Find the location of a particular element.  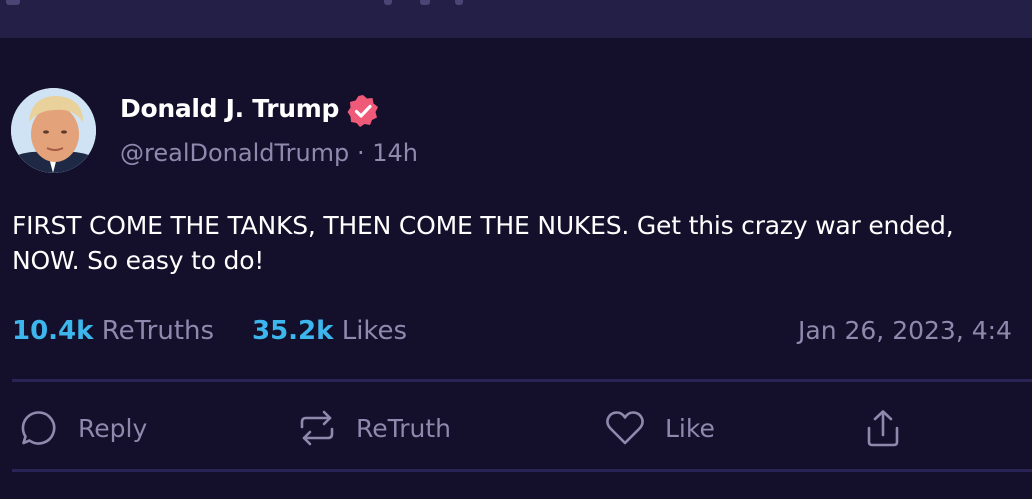

retruth-button: ReTruth is located at coordinates (374, 428).